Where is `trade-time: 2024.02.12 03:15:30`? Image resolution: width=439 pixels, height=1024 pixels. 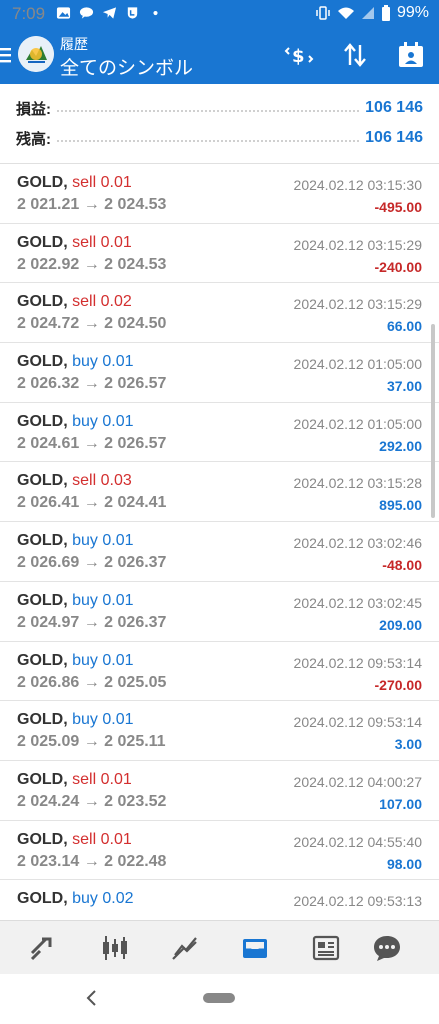 trade-time: 2024.02.12 03:15:30 is located at coordinates (357, 185).